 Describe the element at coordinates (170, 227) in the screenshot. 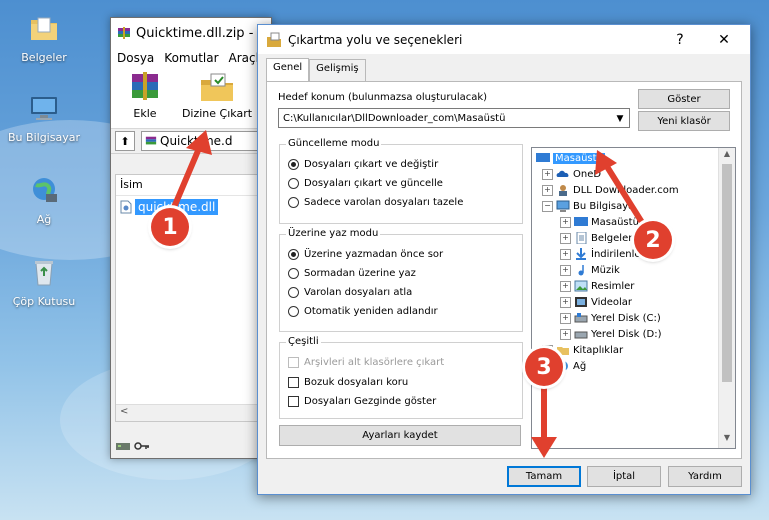

I see `step-callout-1: 1` at that location.